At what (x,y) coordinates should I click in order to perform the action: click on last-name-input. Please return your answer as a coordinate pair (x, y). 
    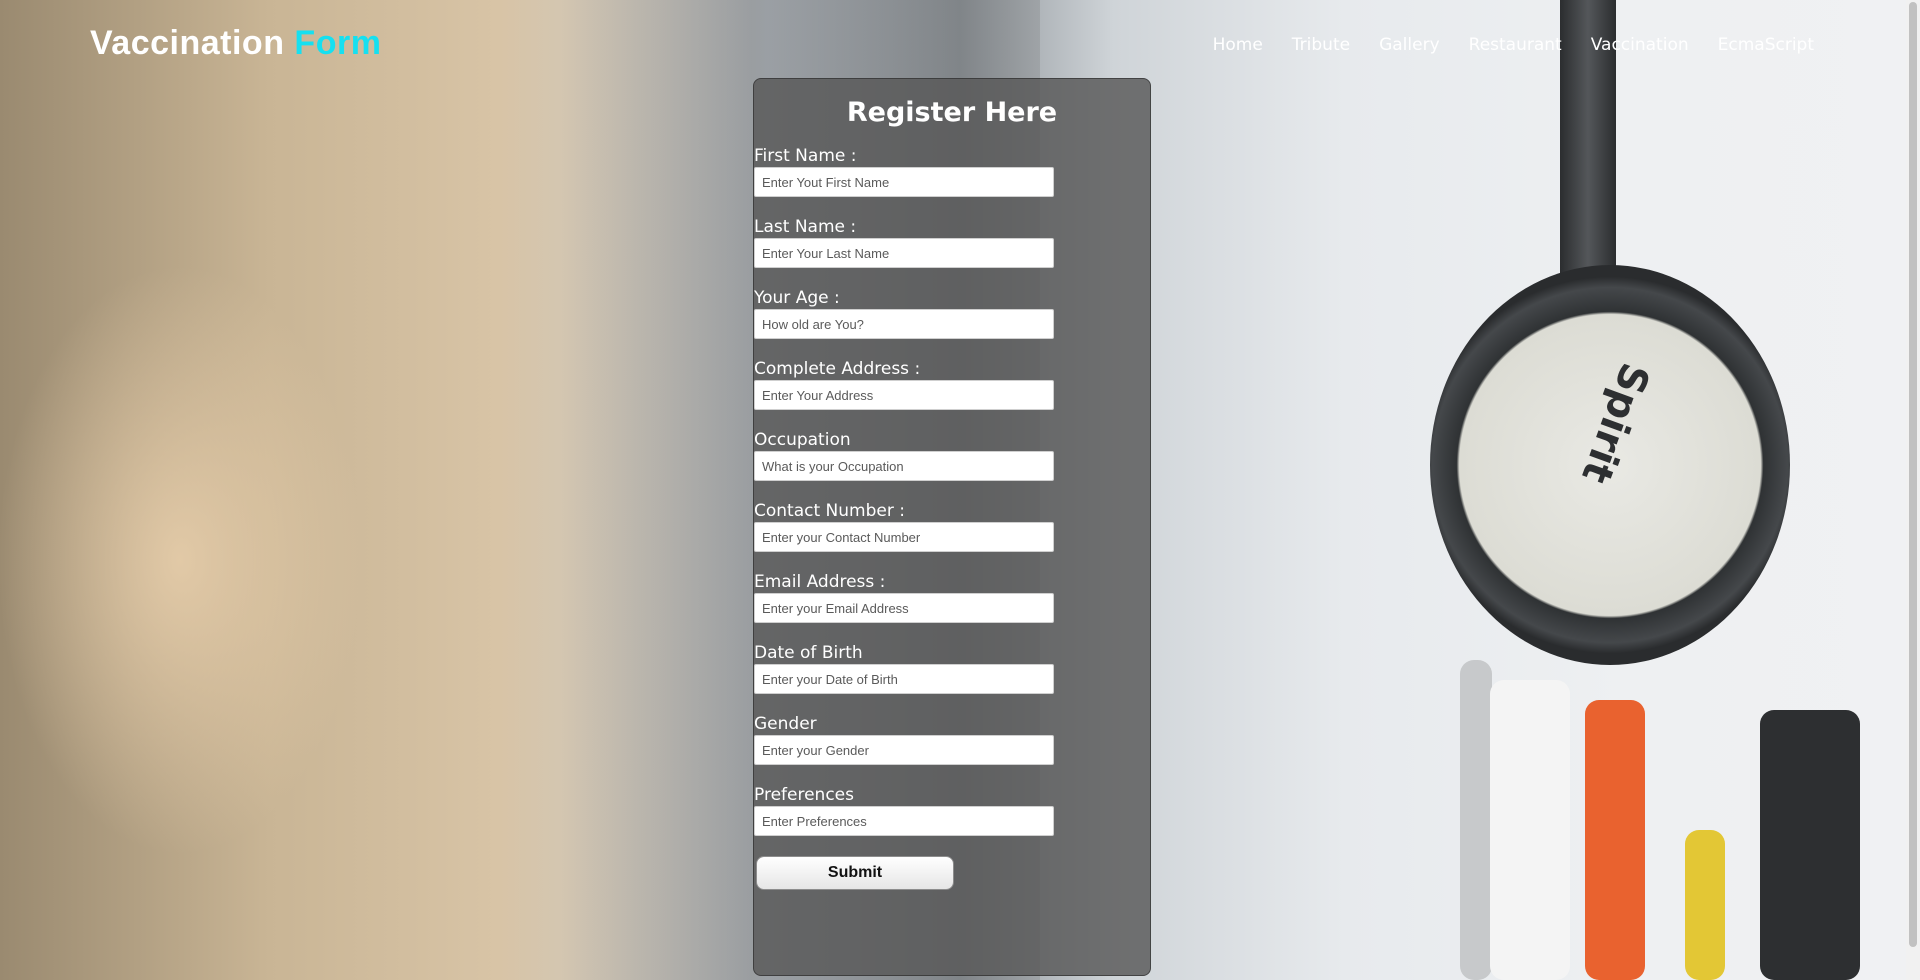
    Looking at the image, I should click on (904, 253).